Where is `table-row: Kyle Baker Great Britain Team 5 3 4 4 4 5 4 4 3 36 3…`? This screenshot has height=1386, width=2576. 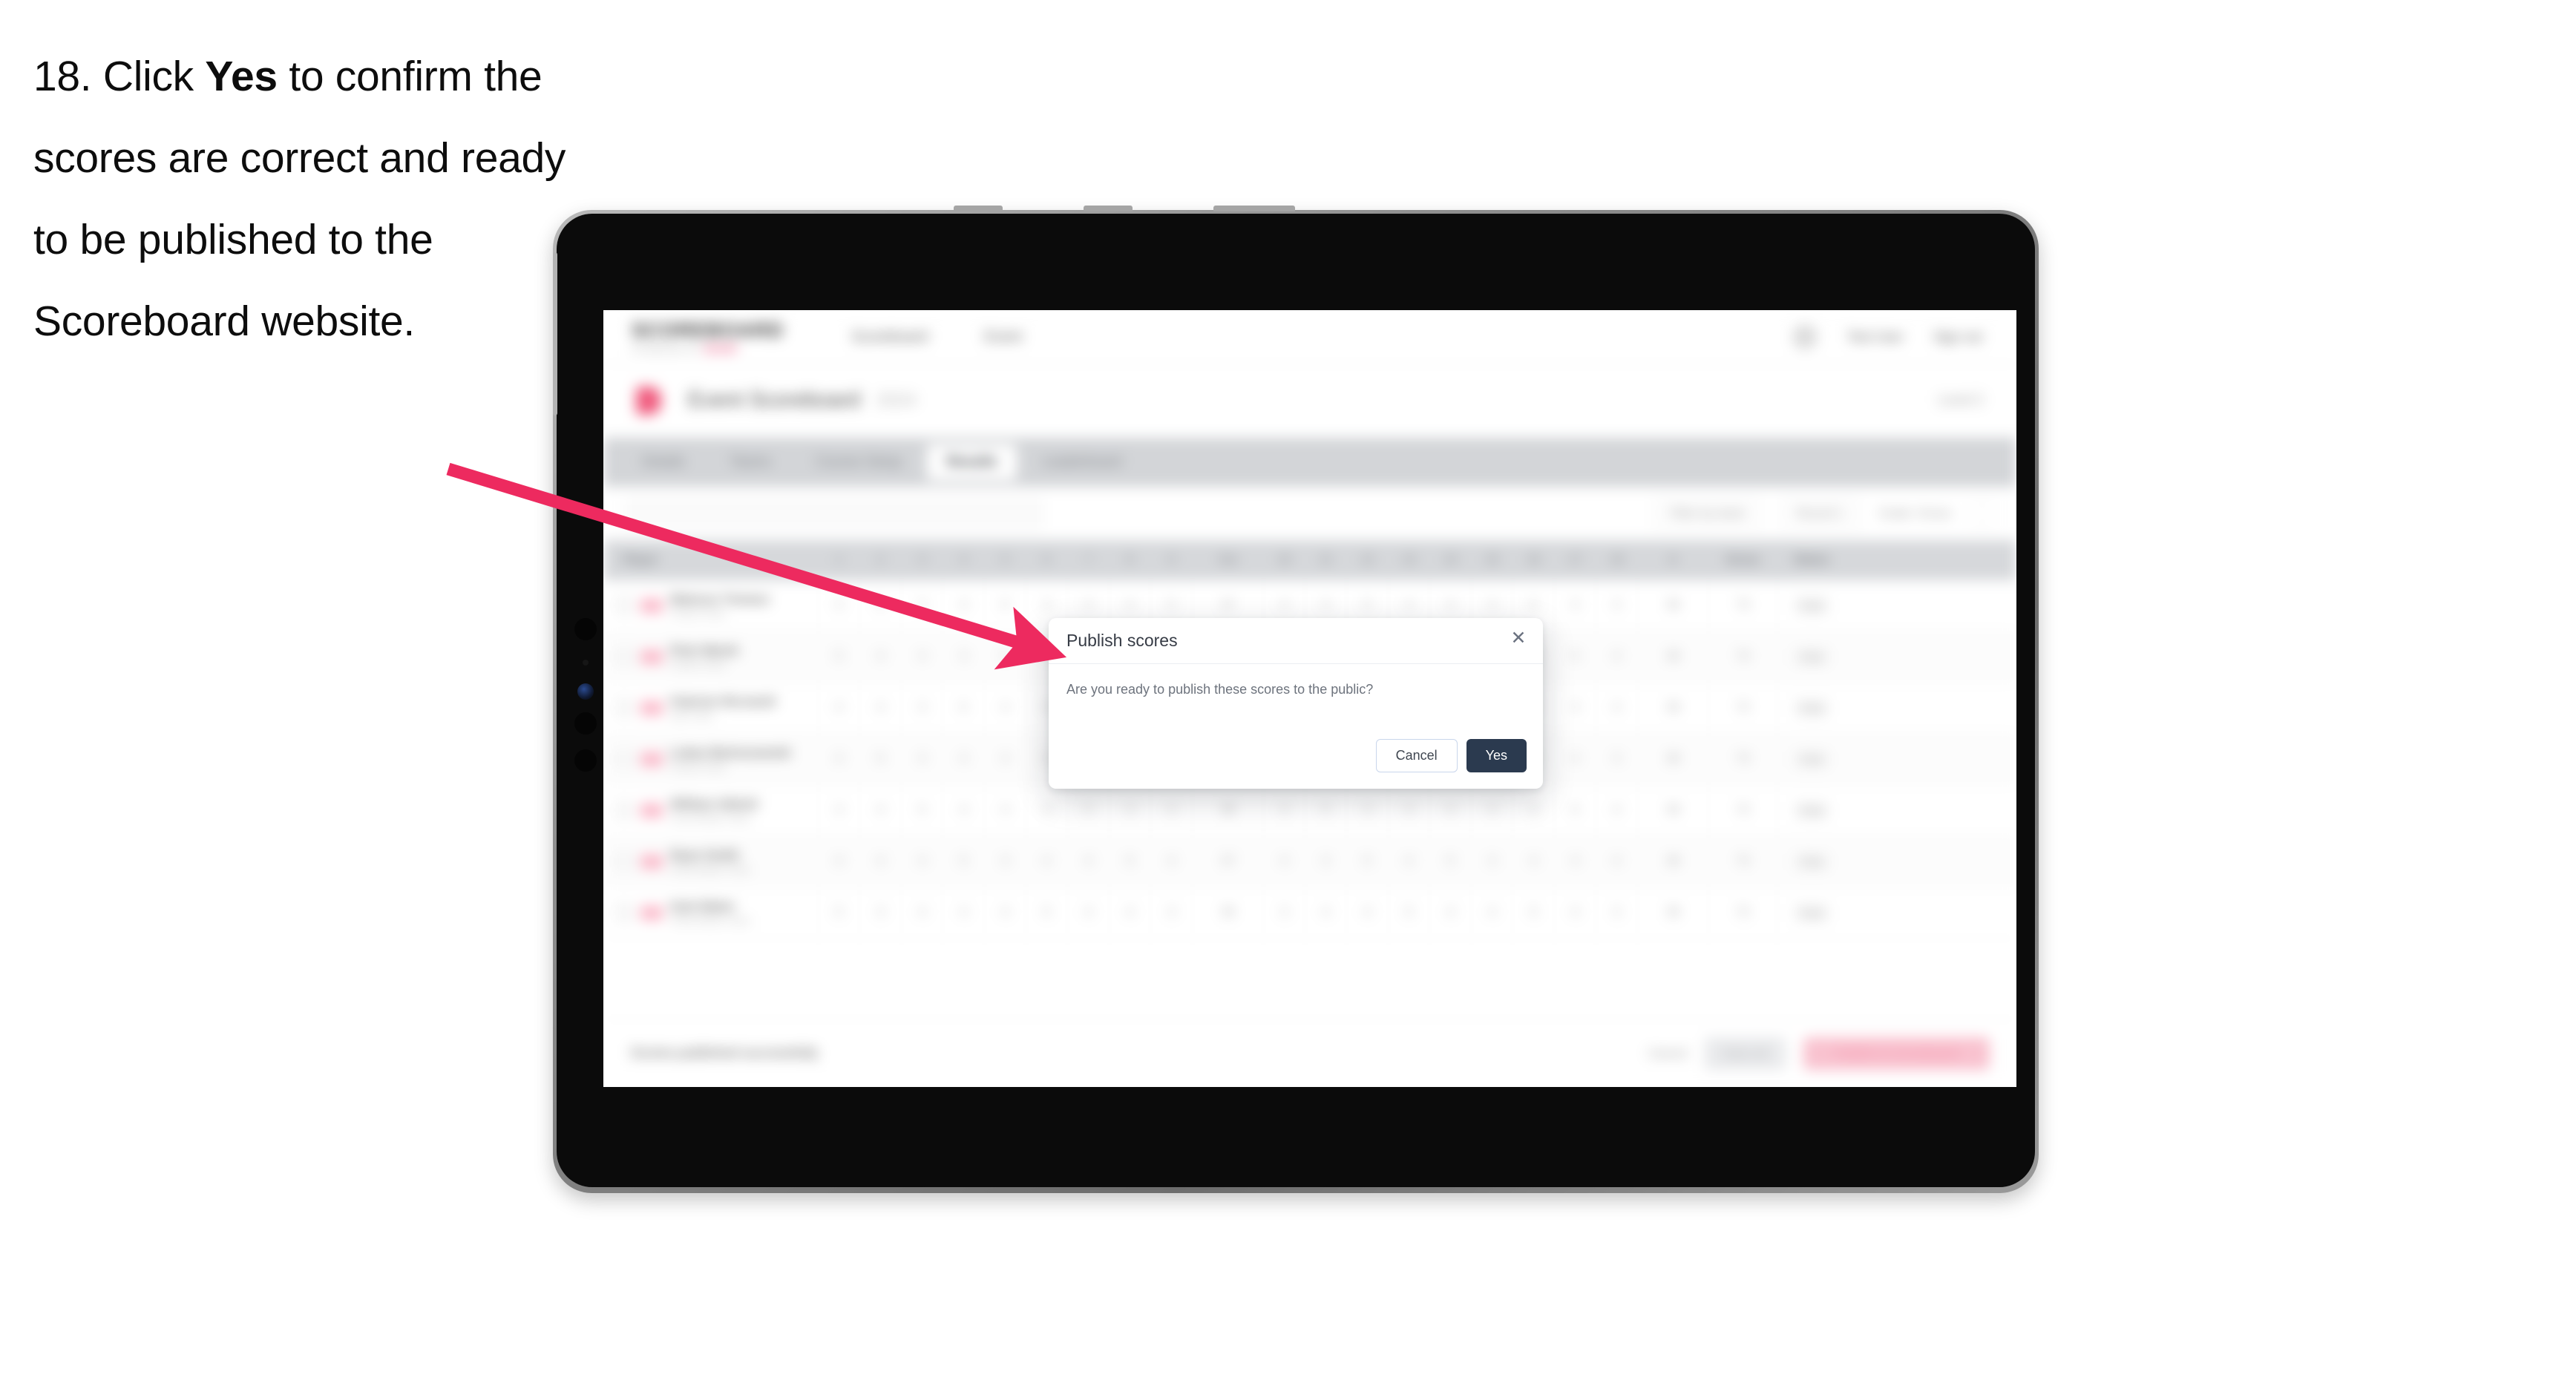
table-row: Kyle Baker Great Britain Team 5 3 4 4 4 5 4 4 3 36 3… is located at coordinates (1309, 913).